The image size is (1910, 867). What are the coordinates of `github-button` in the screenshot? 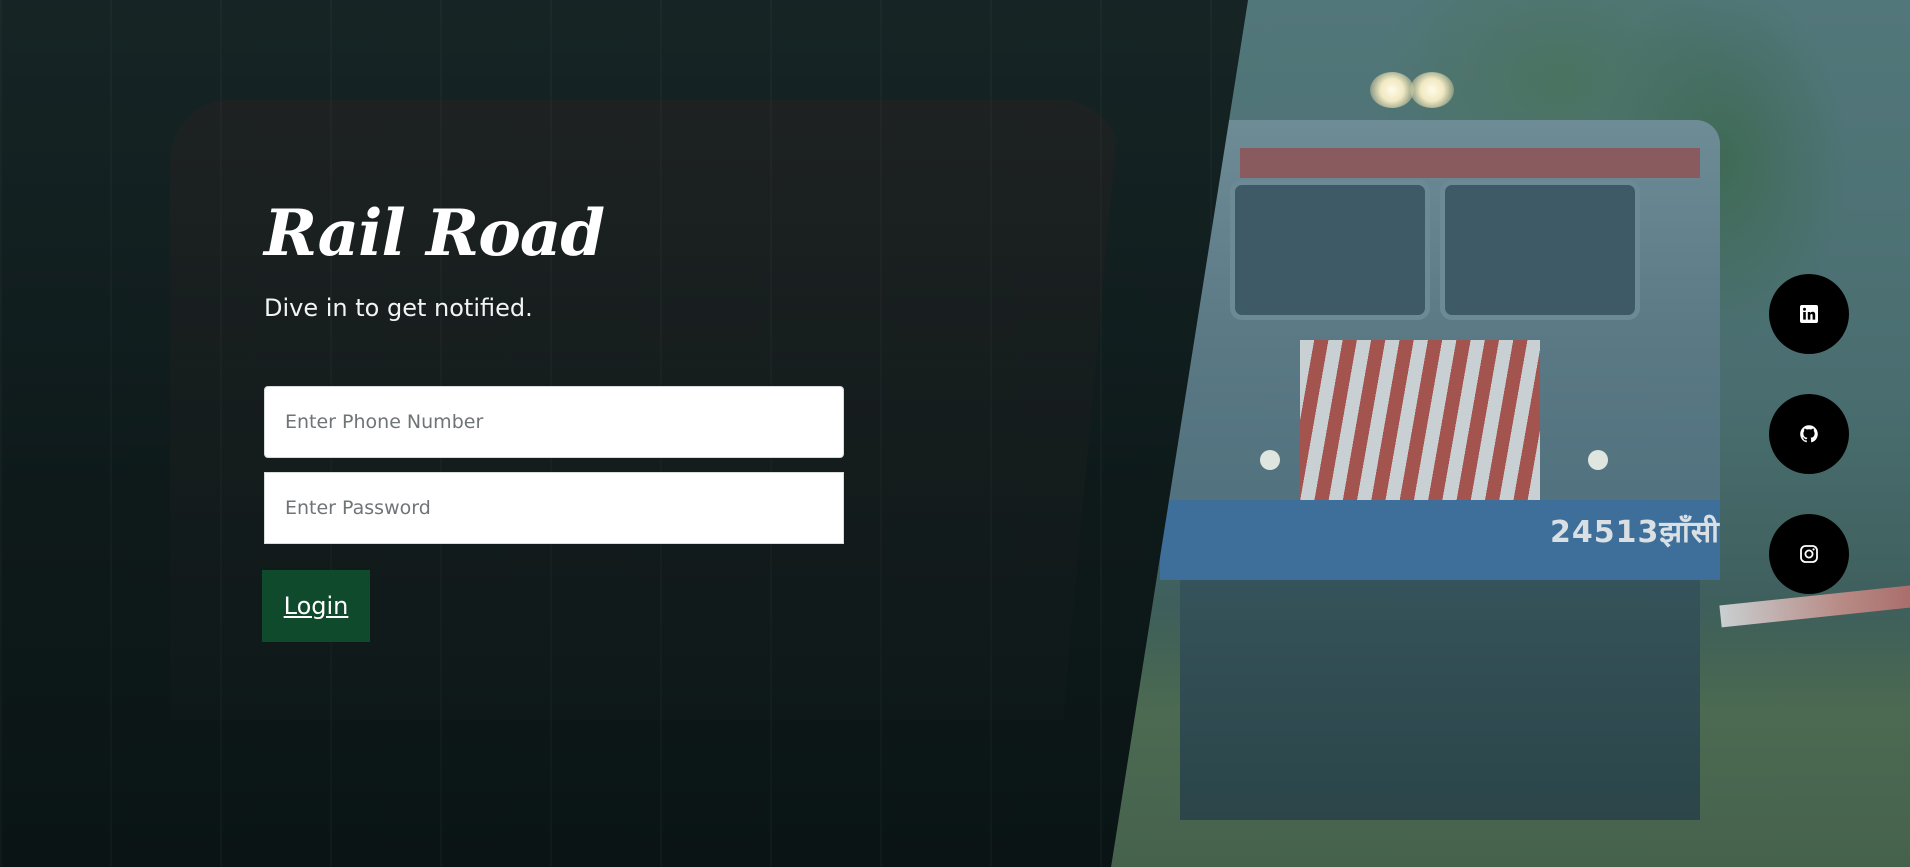 It's located at (1809, 434).